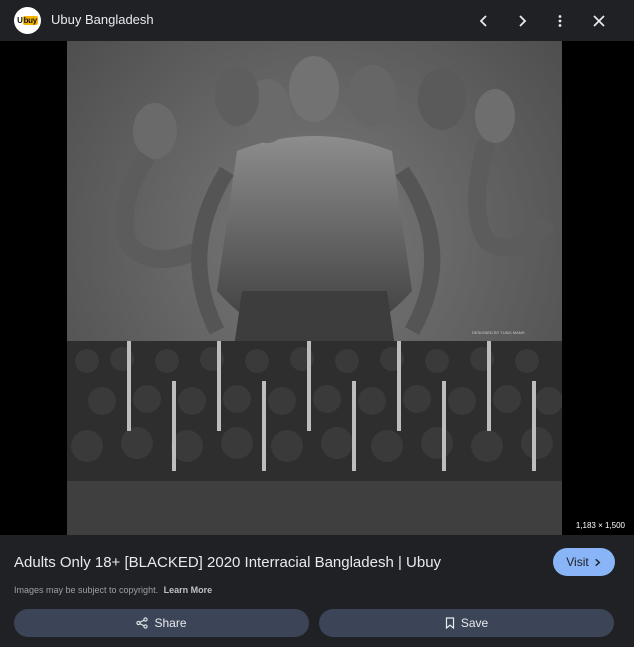 This screenshot has width=634, height=647. Describe the element at coordinates (142, 623) in the screenshot. I see `share-icon` at that location.